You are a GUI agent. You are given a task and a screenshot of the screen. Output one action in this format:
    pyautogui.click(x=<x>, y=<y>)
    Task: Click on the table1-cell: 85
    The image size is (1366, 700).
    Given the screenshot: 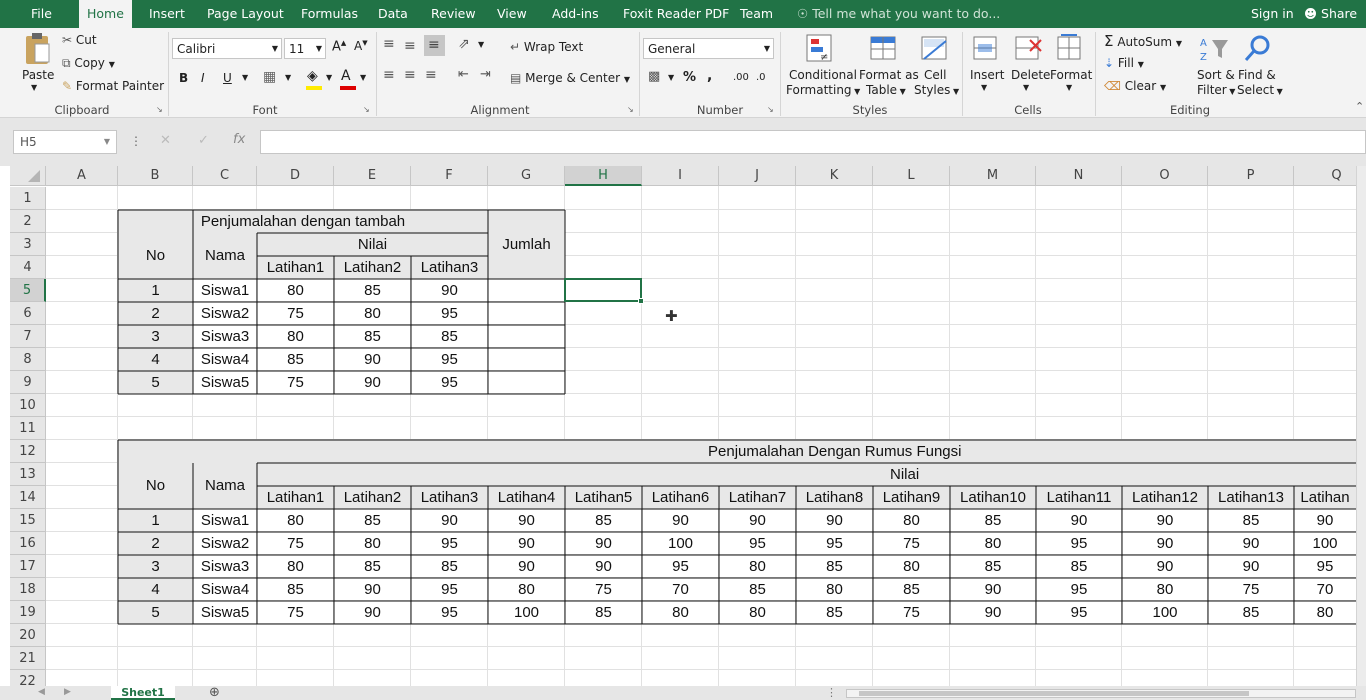 What is the action you would take?
    pyautogui.click(x=295, y=359)
    